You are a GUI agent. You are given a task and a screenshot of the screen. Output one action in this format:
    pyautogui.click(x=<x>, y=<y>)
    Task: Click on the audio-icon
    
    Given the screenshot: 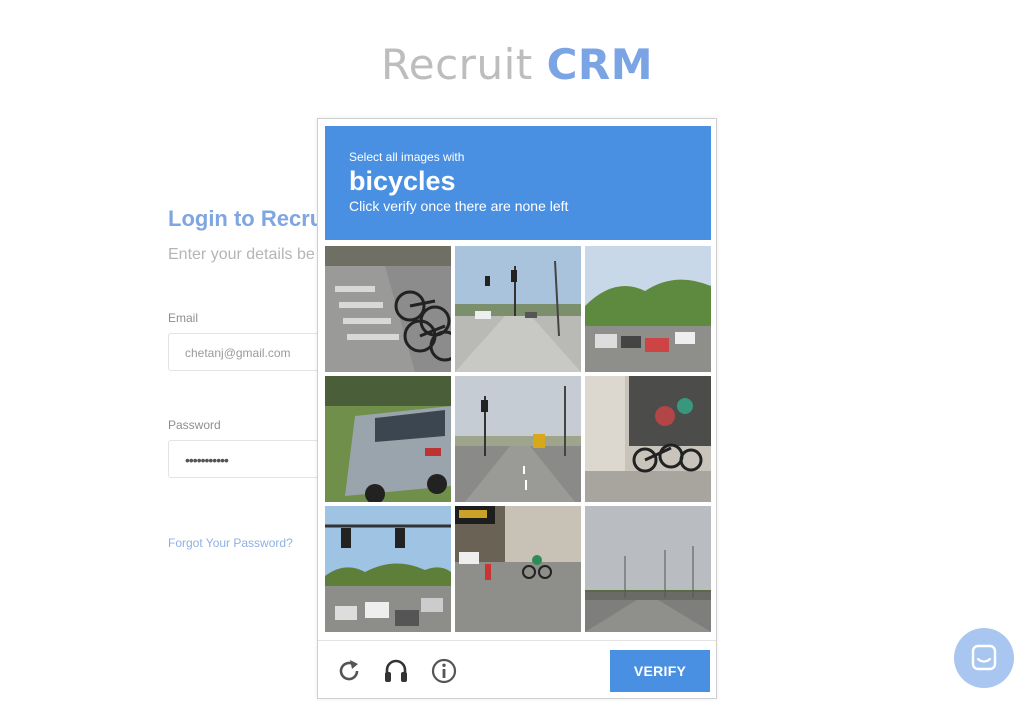 What is the action you would take?
    pyautogui.click(x=396, y=671)
    